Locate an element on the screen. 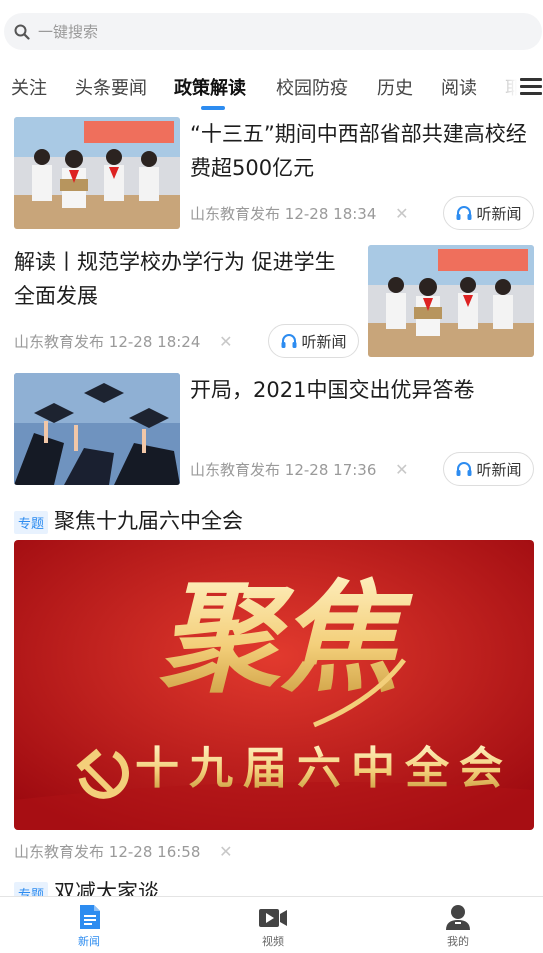 The height and width of the screenshot is (953, 543). nav-mine: 我的 is located at coordinates (458, 926).